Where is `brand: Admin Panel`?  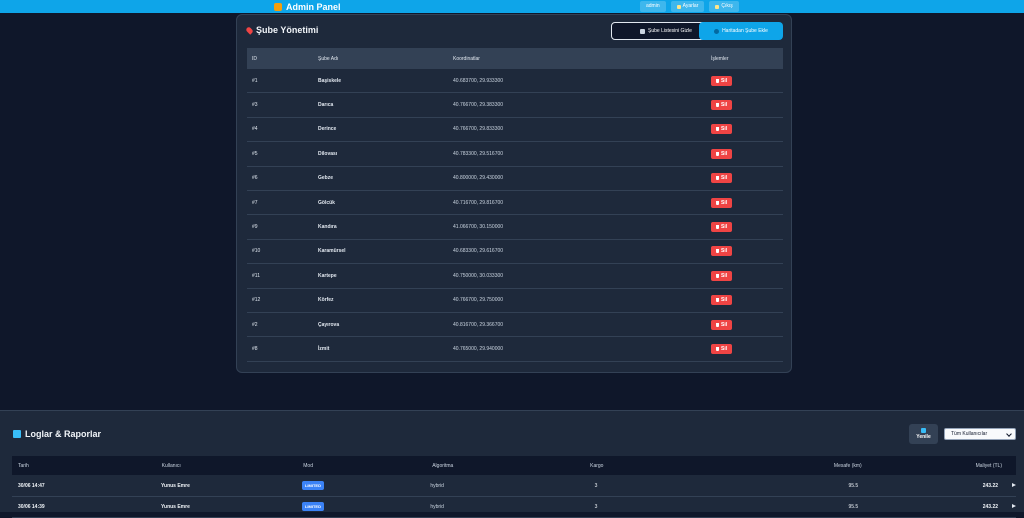 brand: Admin Panel is located at coordinates (307, 6).